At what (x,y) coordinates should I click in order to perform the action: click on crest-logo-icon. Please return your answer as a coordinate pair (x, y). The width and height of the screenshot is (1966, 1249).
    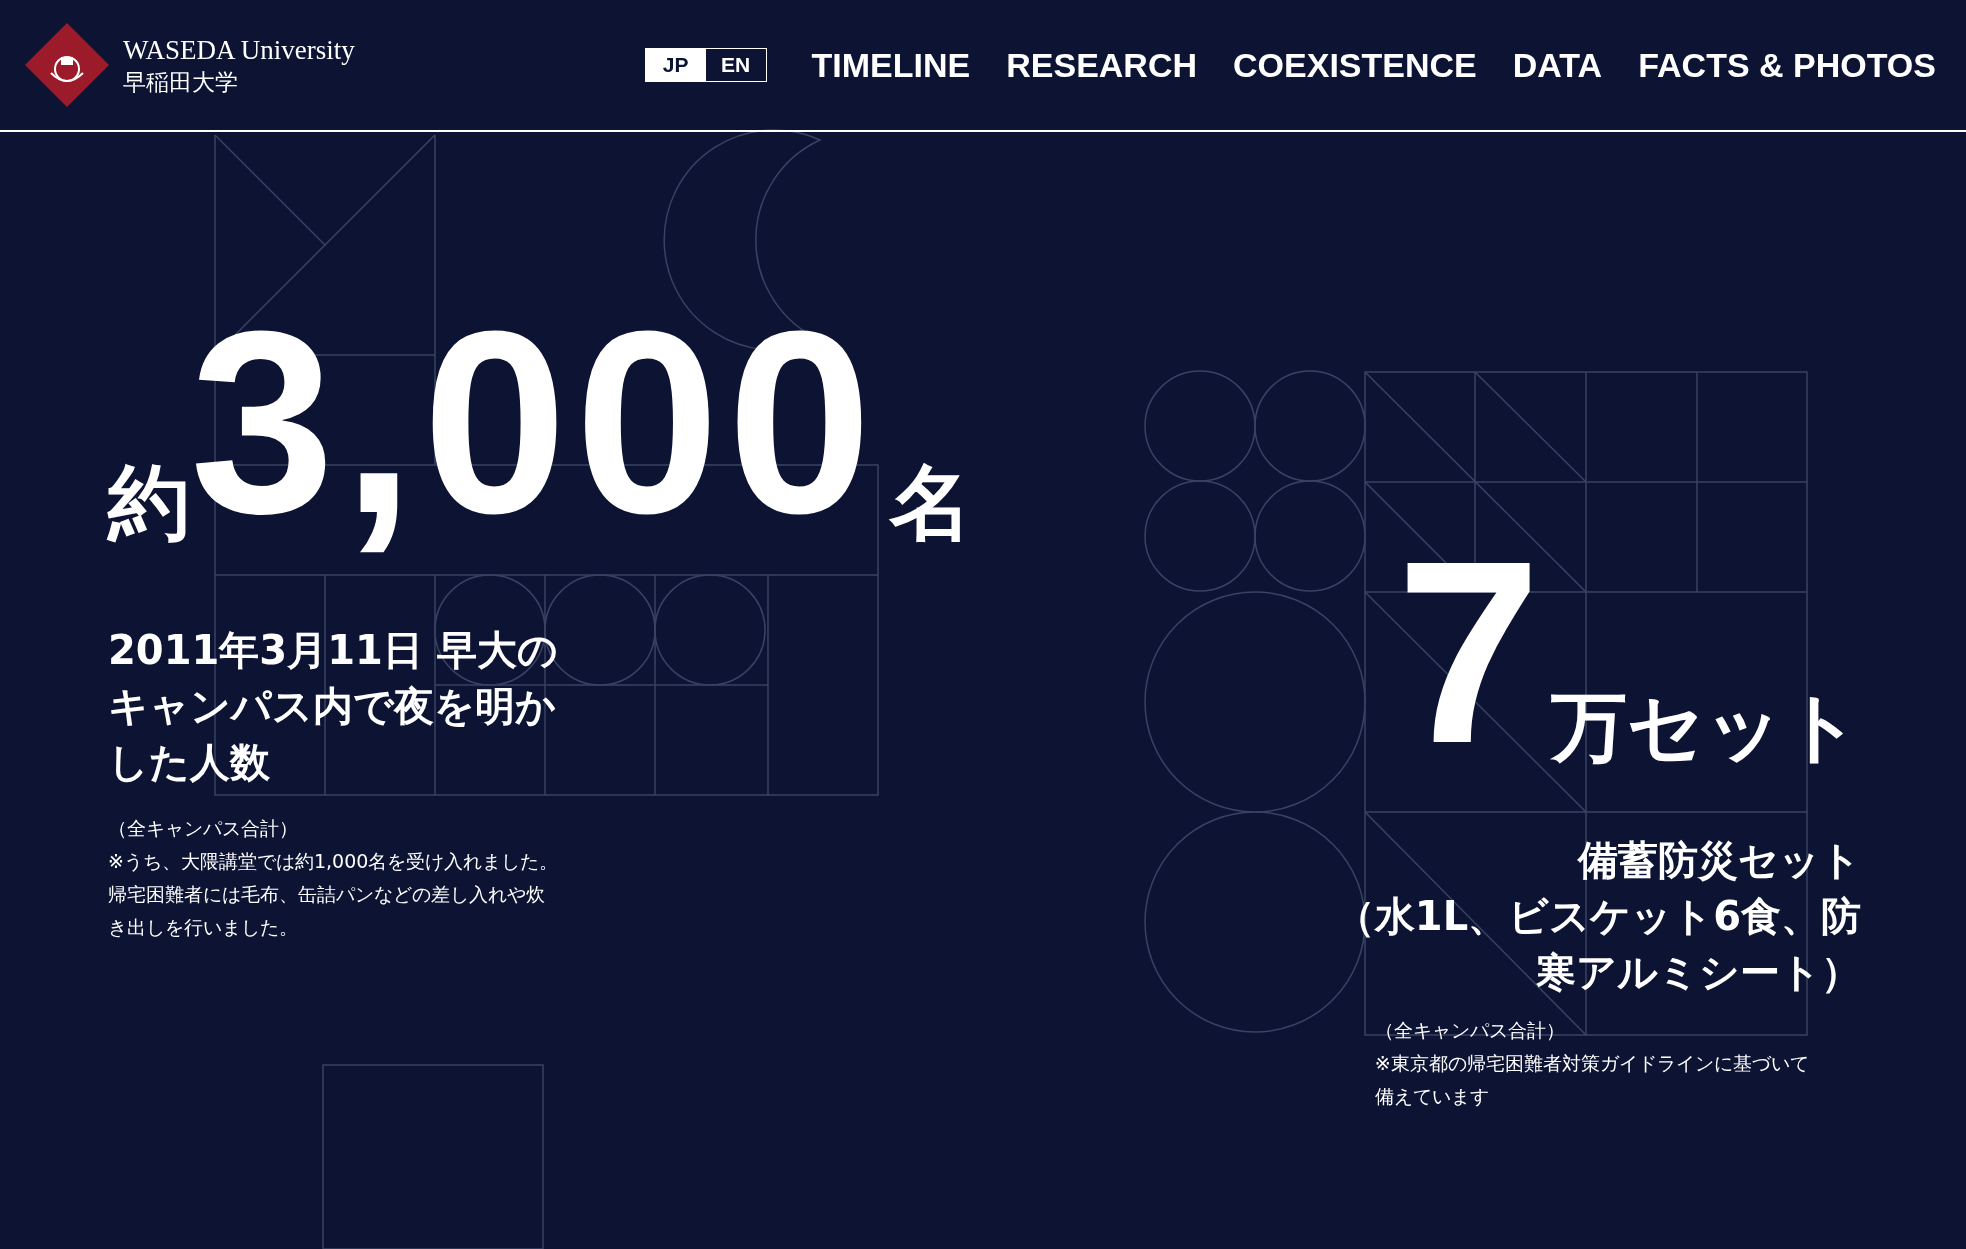
    Looking at the image, I should click on (67, 65).